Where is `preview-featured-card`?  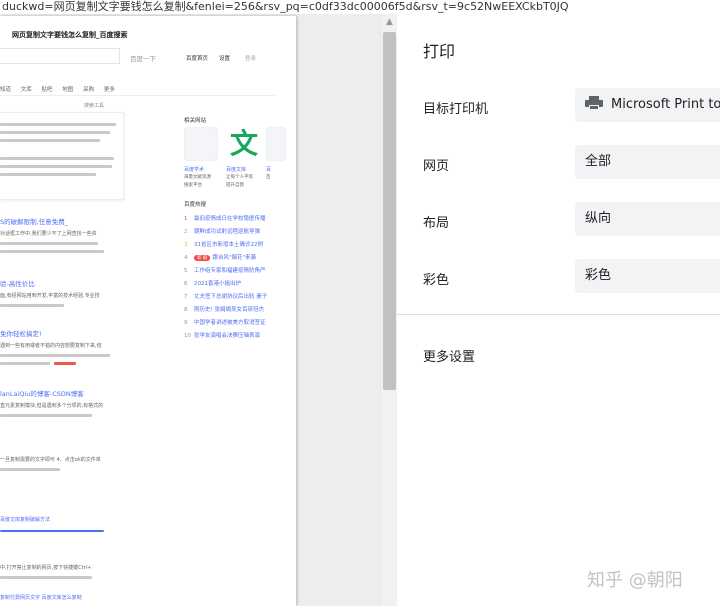
preview-featured-card is located at coordinates (62, 156).